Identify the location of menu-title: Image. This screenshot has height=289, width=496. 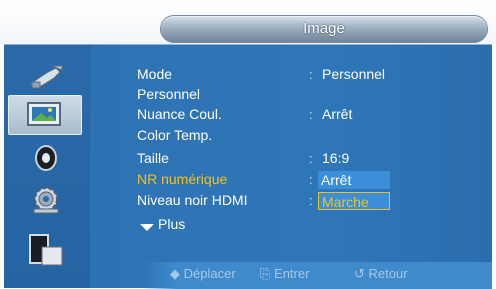
(324, 28).